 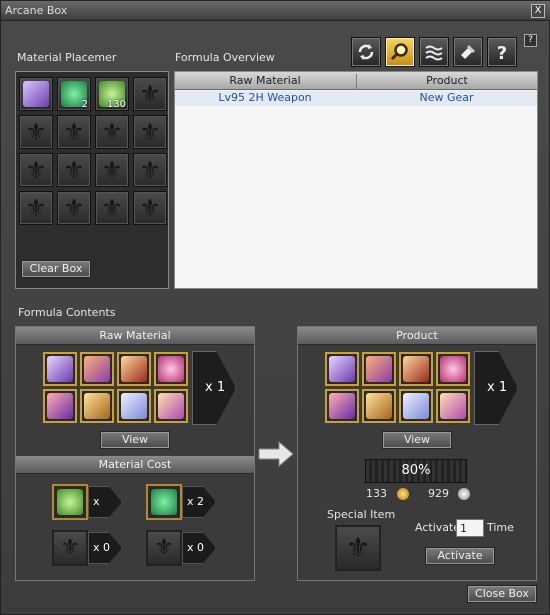 I want to click on row-raw-material: Lv95 2H Weapon, so click(x=265, y=97).